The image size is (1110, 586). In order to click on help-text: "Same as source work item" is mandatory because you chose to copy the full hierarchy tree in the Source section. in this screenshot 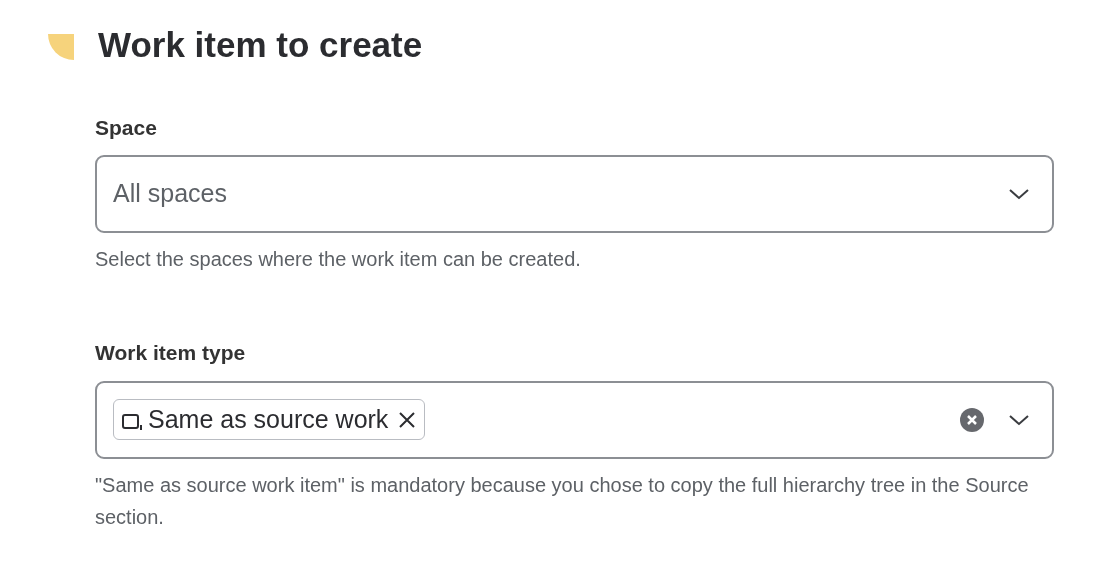, I will do `click(562, 501)`.